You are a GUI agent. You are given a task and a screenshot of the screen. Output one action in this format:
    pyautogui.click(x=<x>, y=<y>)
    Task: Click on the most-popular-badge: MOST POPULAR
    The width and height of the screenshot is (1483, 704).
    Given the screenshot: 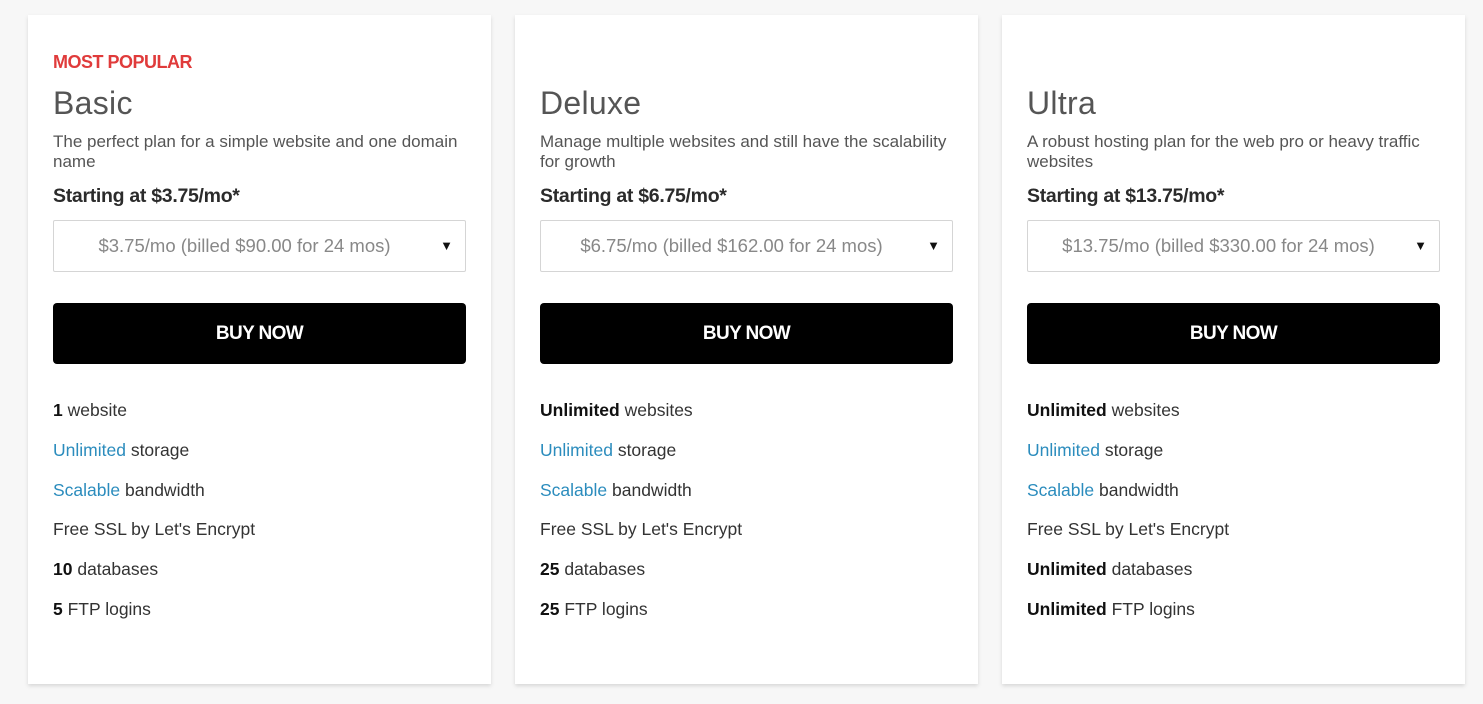 What is the action you would take?
    pyautogui.click(x=123, y=62)
    